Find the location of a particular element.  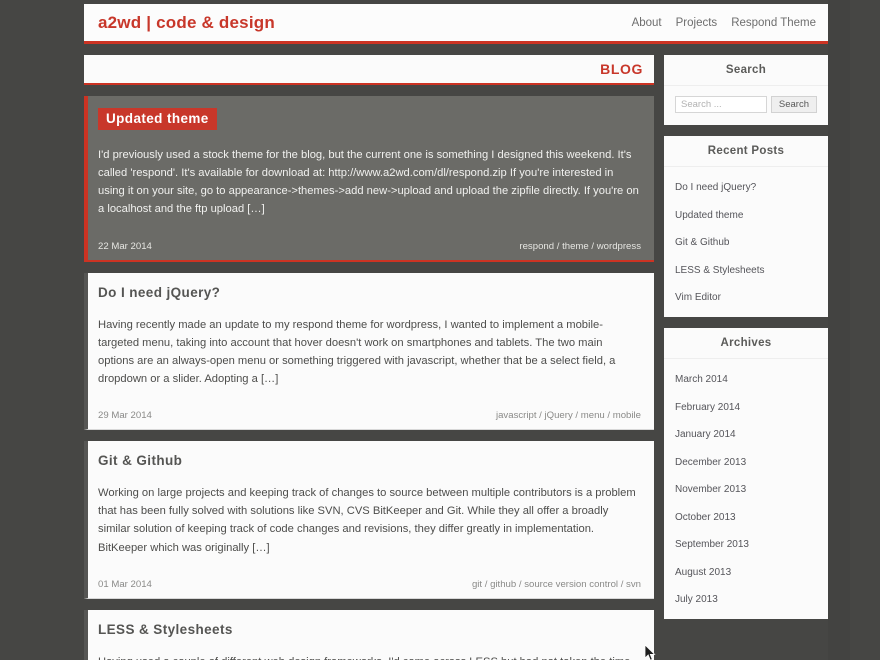

list-item: March 2014 is located at coordinates (746, 378).